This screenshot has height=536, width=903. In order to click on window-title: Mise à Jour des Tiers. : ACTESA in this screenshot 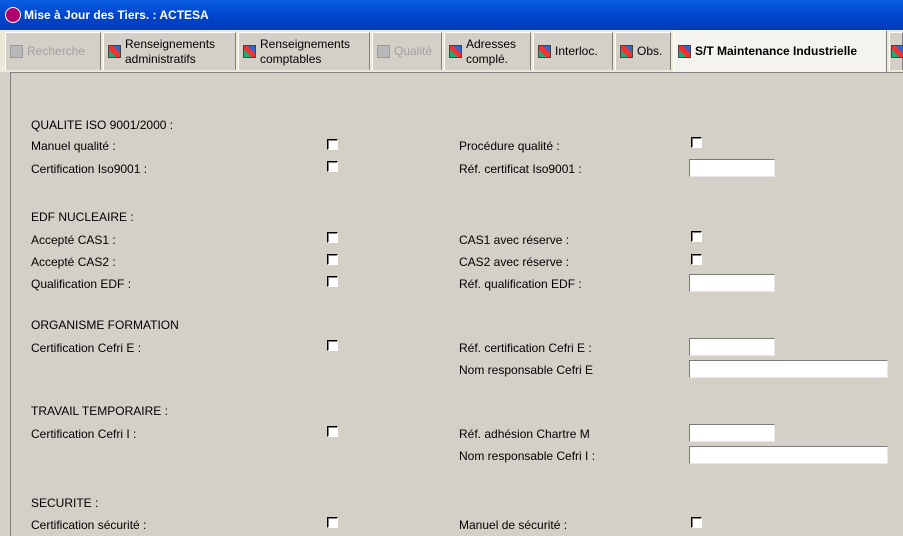, I will do `click(116, 15)`.